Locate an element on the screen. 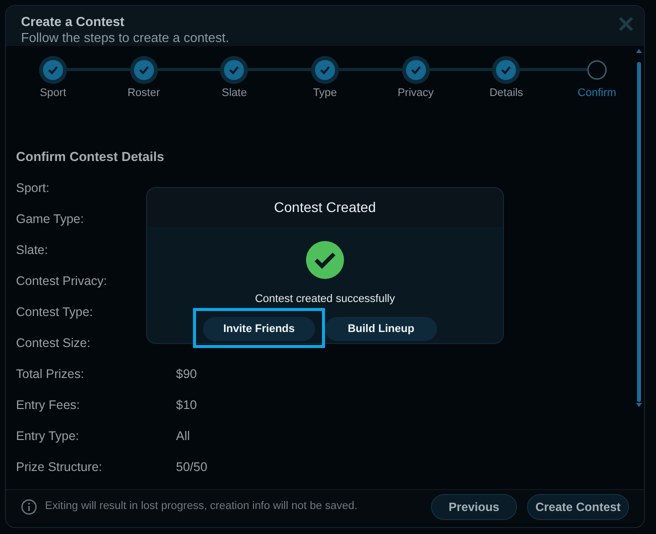 The image size is (656, 534). step-label: Slate is located at coordinates (234, 93).